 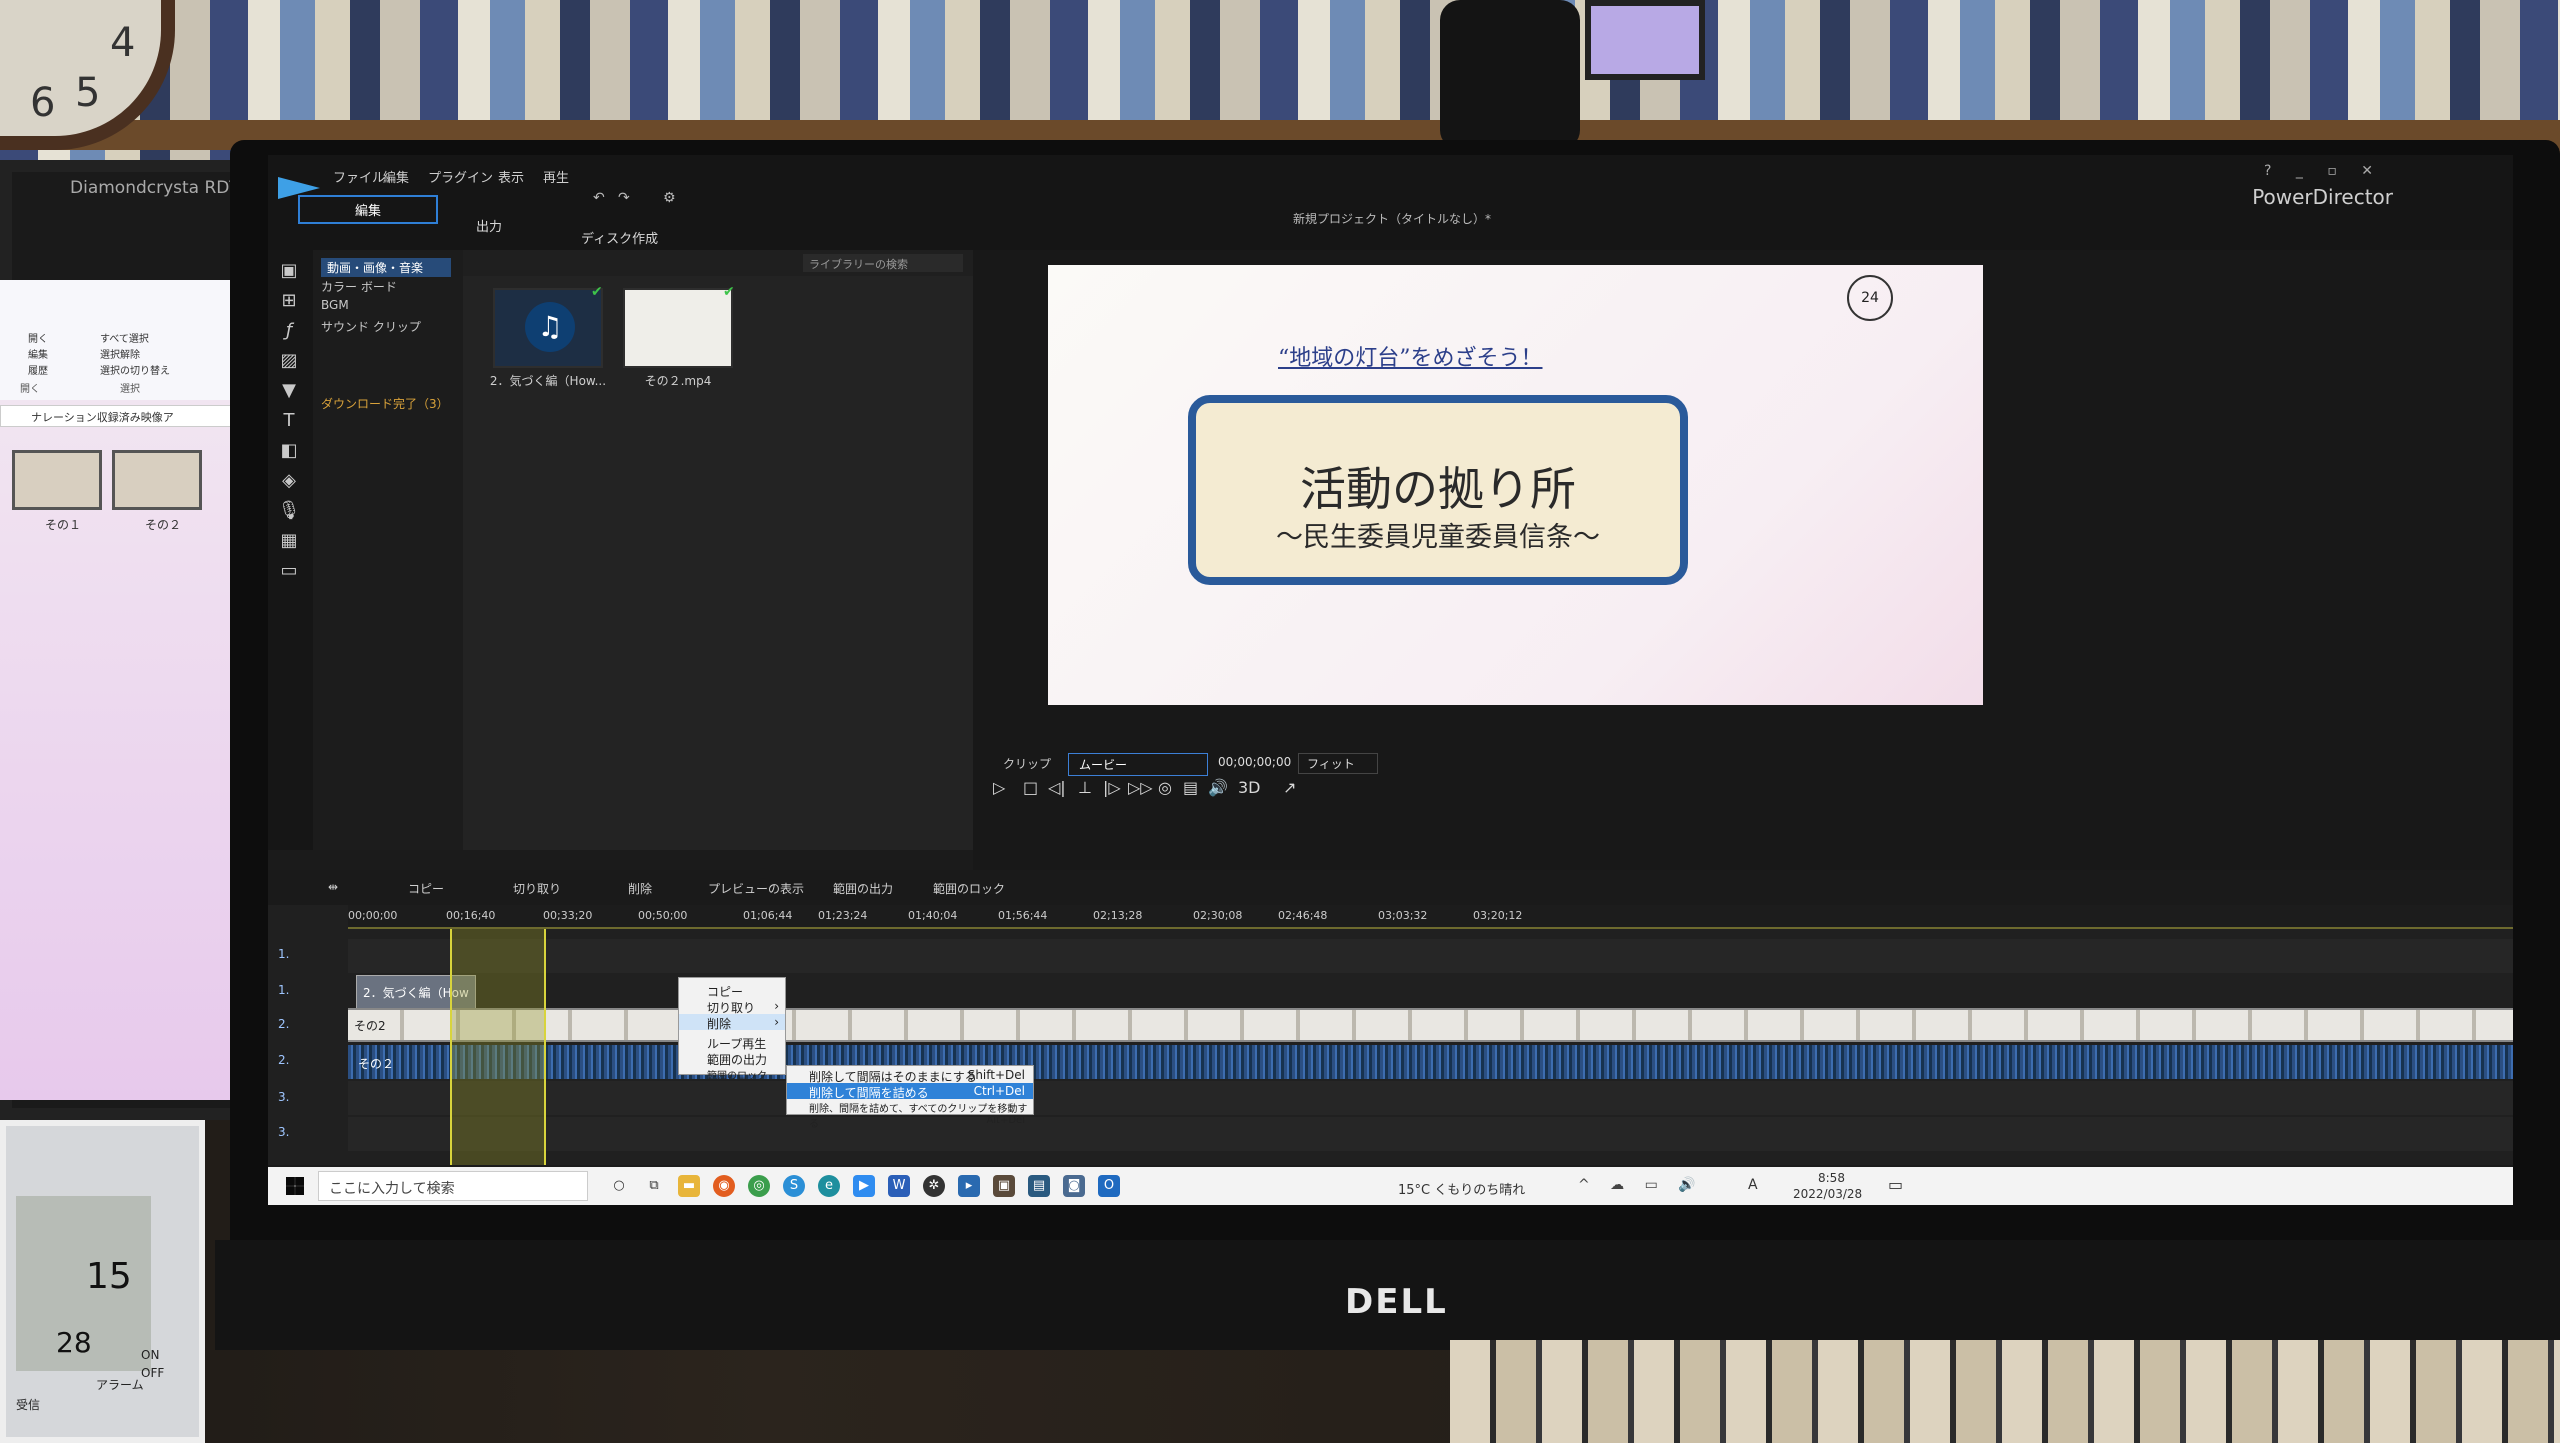 What do you see at coordinates (1138, 764) in the screenshot?
I see `preview-tab-movie: ムービー` at bounding box center [1138, 764].